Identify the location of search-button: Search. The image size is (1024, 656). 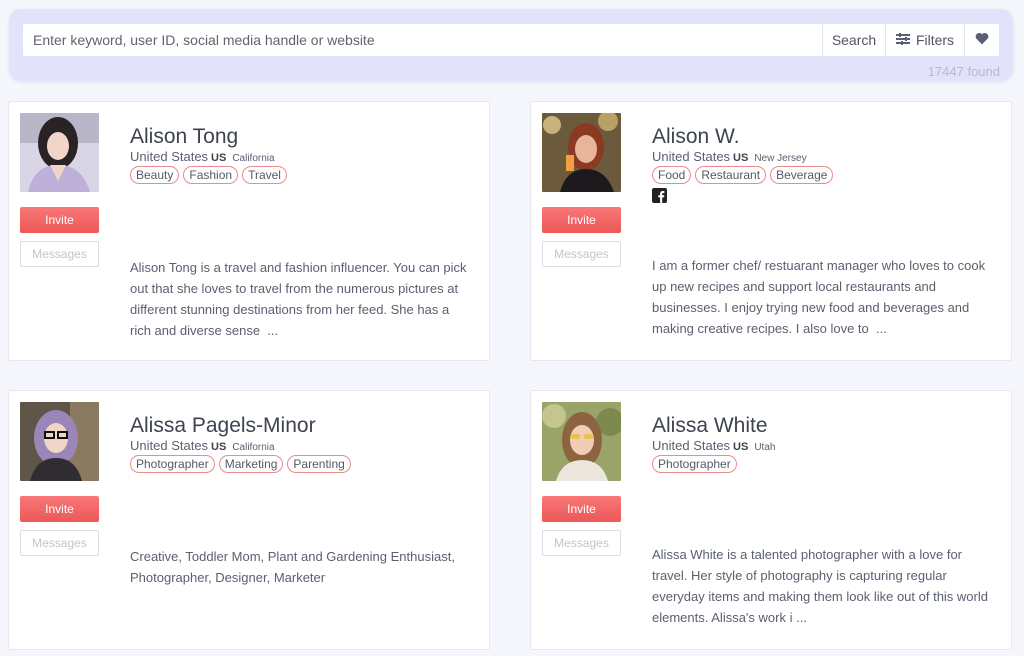
(853, 40).